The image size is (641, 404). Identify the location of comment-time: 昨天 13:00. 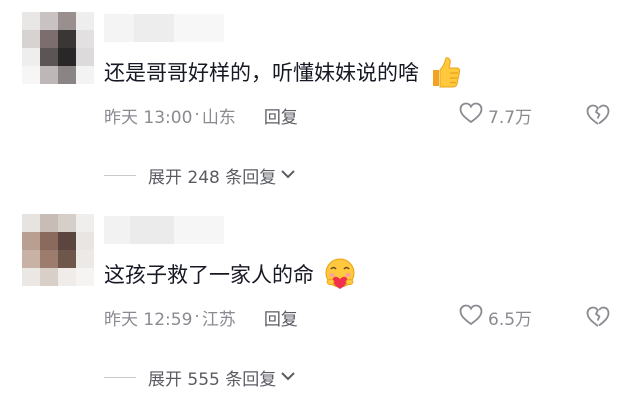
(148, 117).